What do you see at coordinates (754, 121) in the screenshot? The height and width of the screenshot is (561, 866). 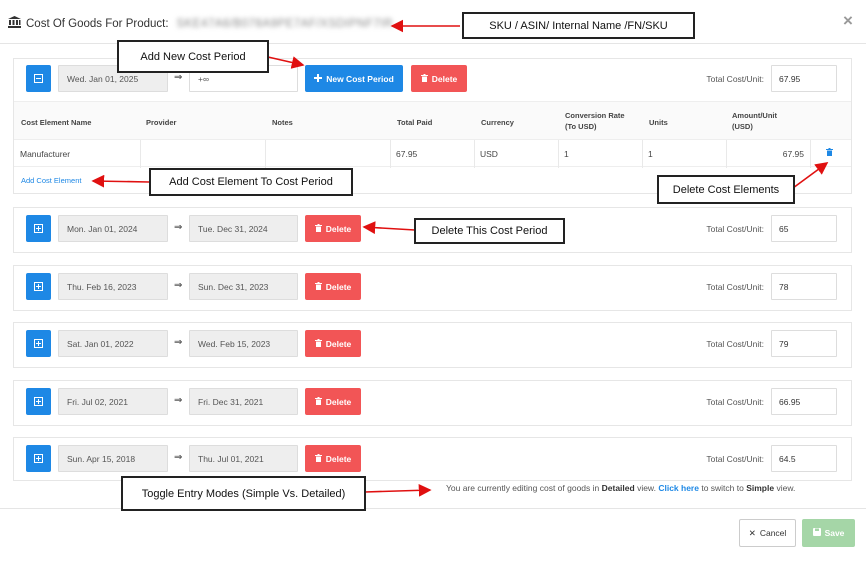 I see `col-amount-unit: Amount/Unit (USD)` at bounding box center [754, 121].